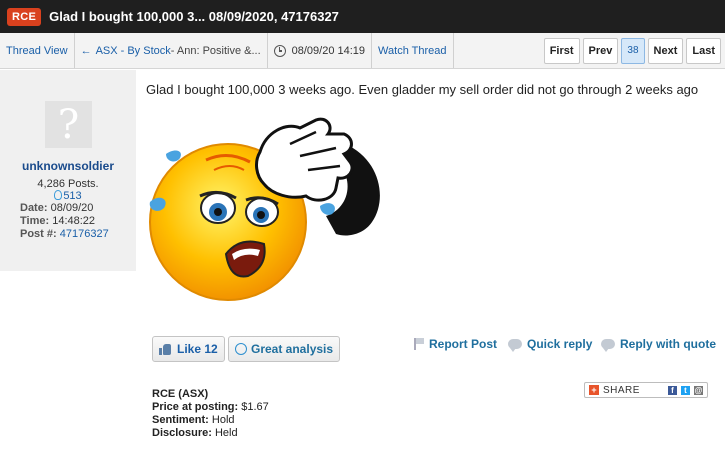 The image size is (725, 467). I want to click on twitter-icon: t, so click(685, 390).